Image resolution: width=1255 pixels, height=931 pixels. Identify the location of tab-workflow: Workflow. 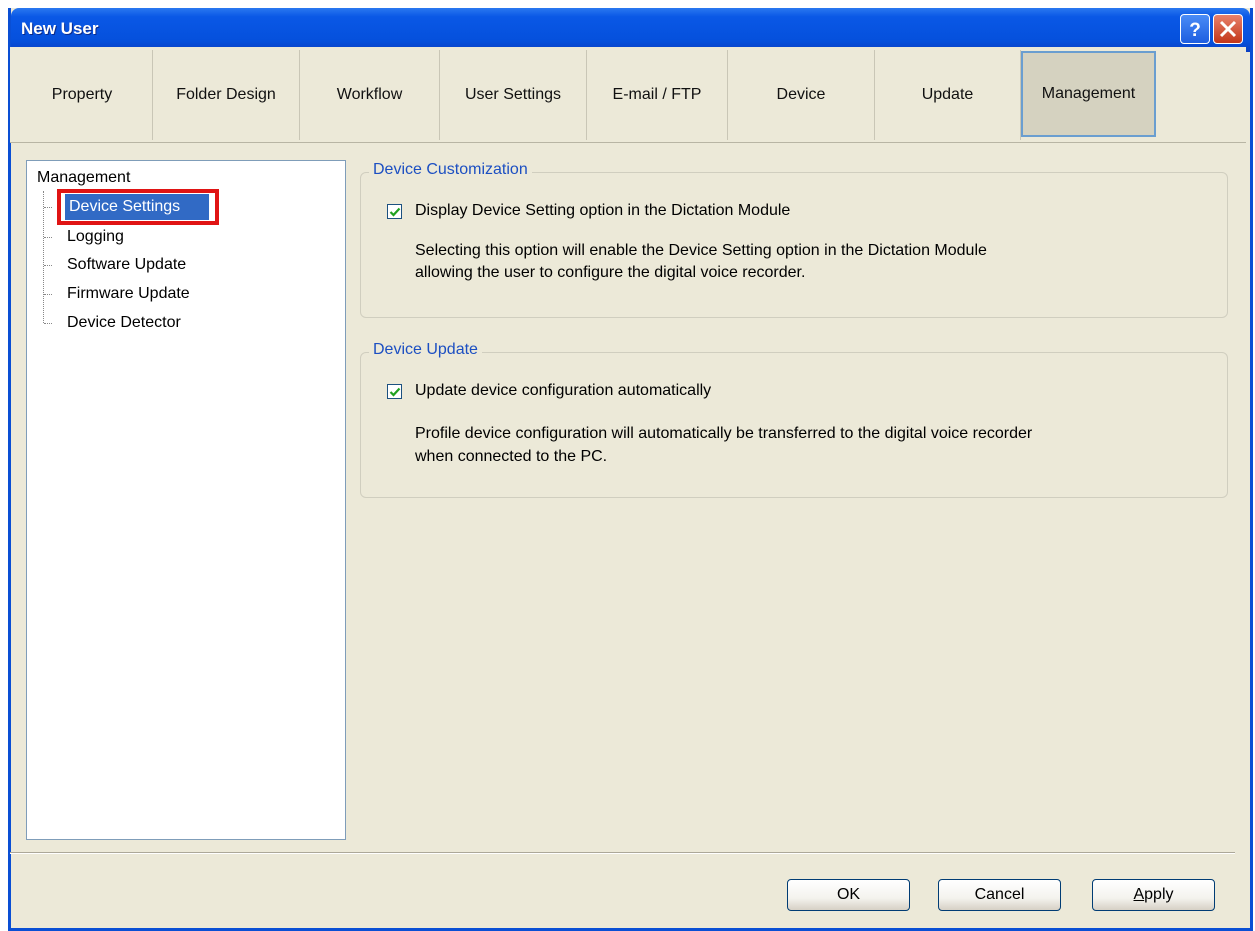
(370, 95).